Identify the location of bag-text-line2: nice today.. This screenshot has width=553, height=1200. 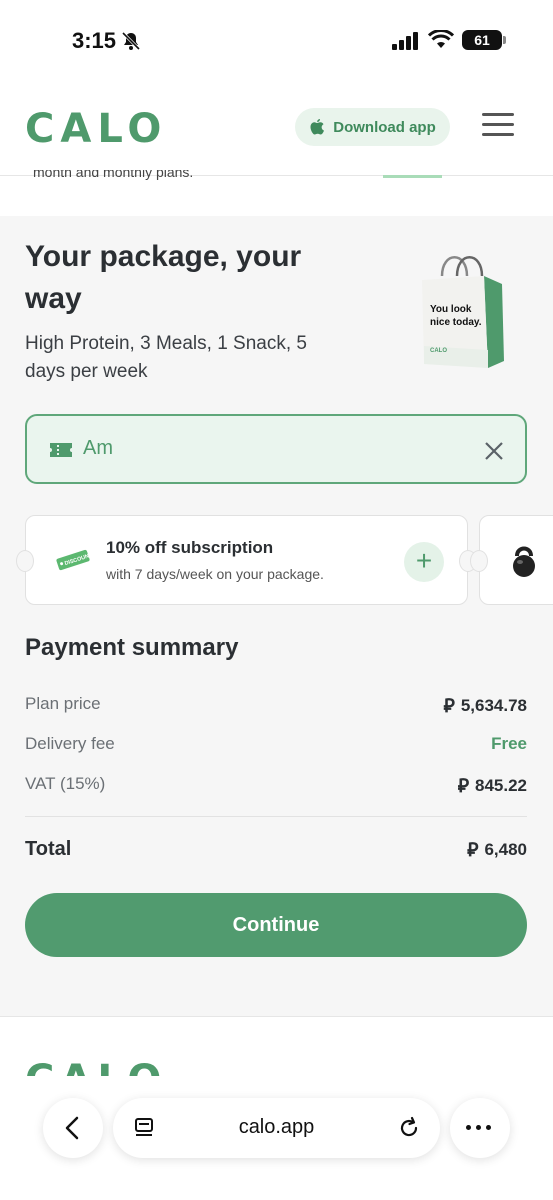
(456, 322).